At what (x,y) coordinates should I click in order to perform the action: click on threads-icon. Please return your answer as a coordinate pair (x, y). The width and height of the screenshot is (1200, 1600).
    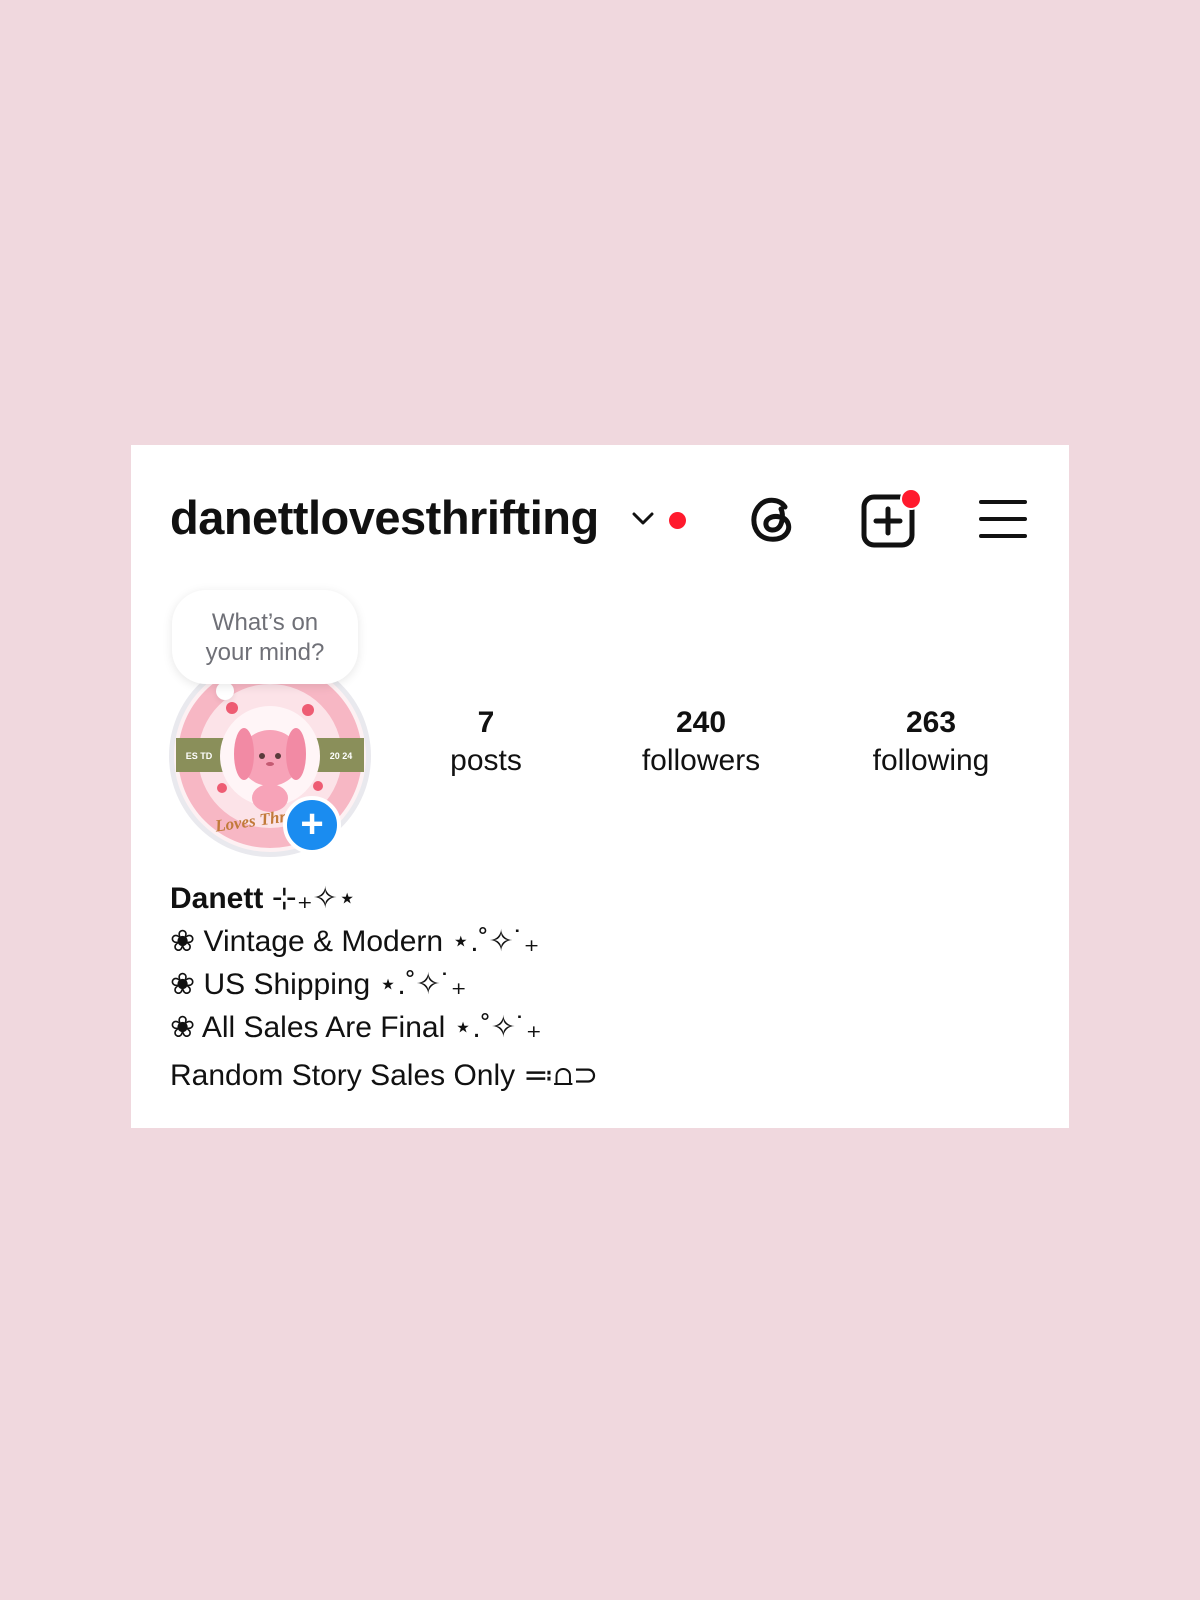
    Looking at the image, I should click on (773, 519).